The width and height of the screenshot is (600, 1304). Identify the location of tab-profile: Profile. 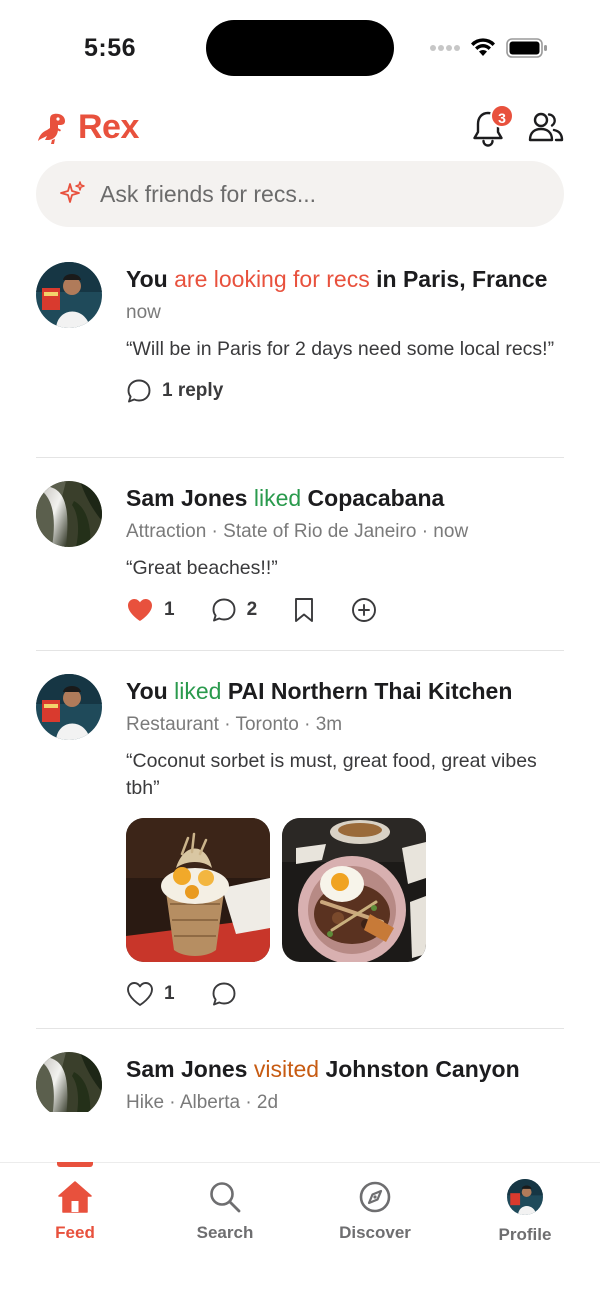
(525, 1213).